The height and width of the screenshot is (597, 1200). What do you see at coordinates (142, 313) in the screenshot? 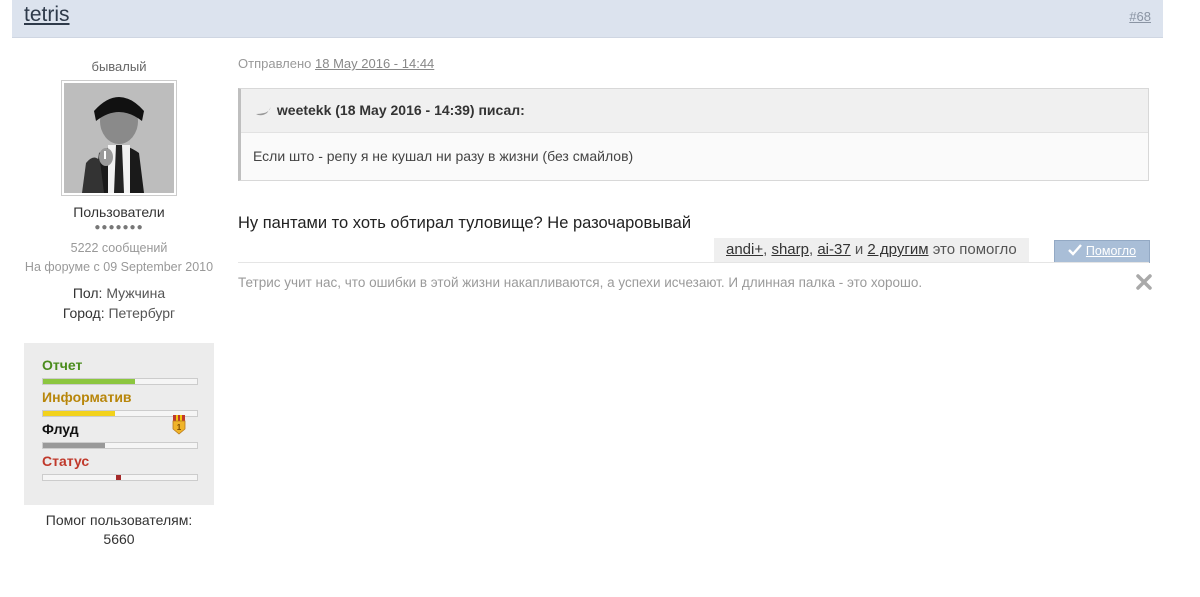
I see `city-value: Петербург` at bounding box center [142, 313].